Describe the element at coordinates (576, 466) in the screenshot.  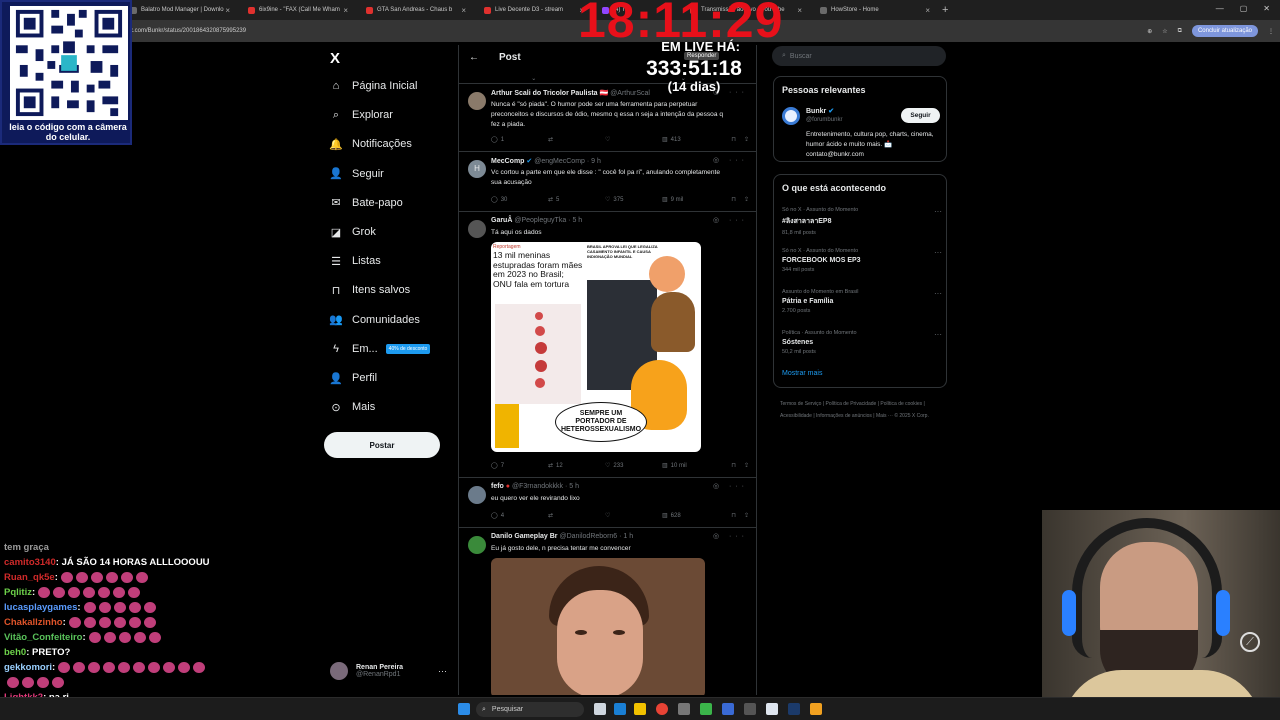
I see `repost-action: ⇄ 12` at that location.